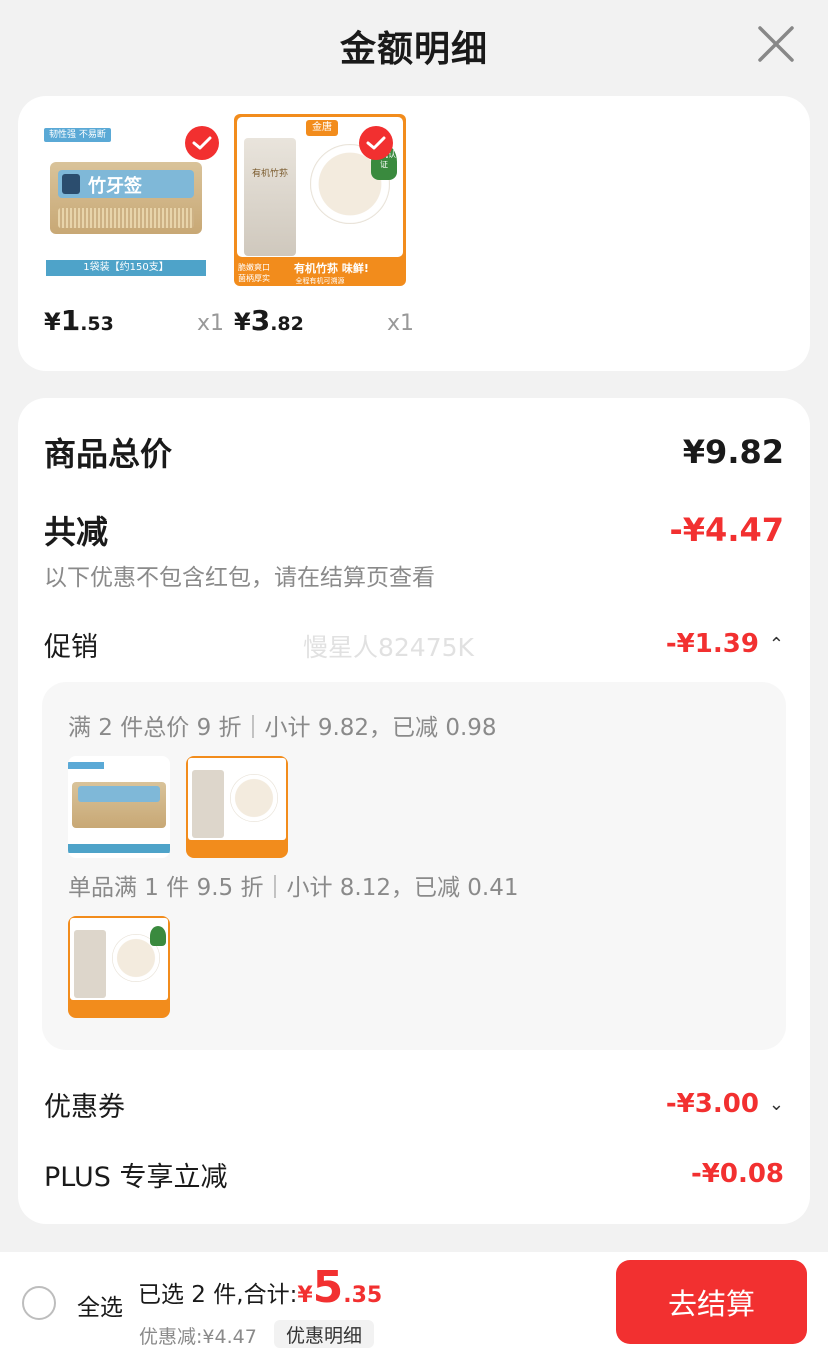  I want to click on header: 金额明细, so click(414, 46).